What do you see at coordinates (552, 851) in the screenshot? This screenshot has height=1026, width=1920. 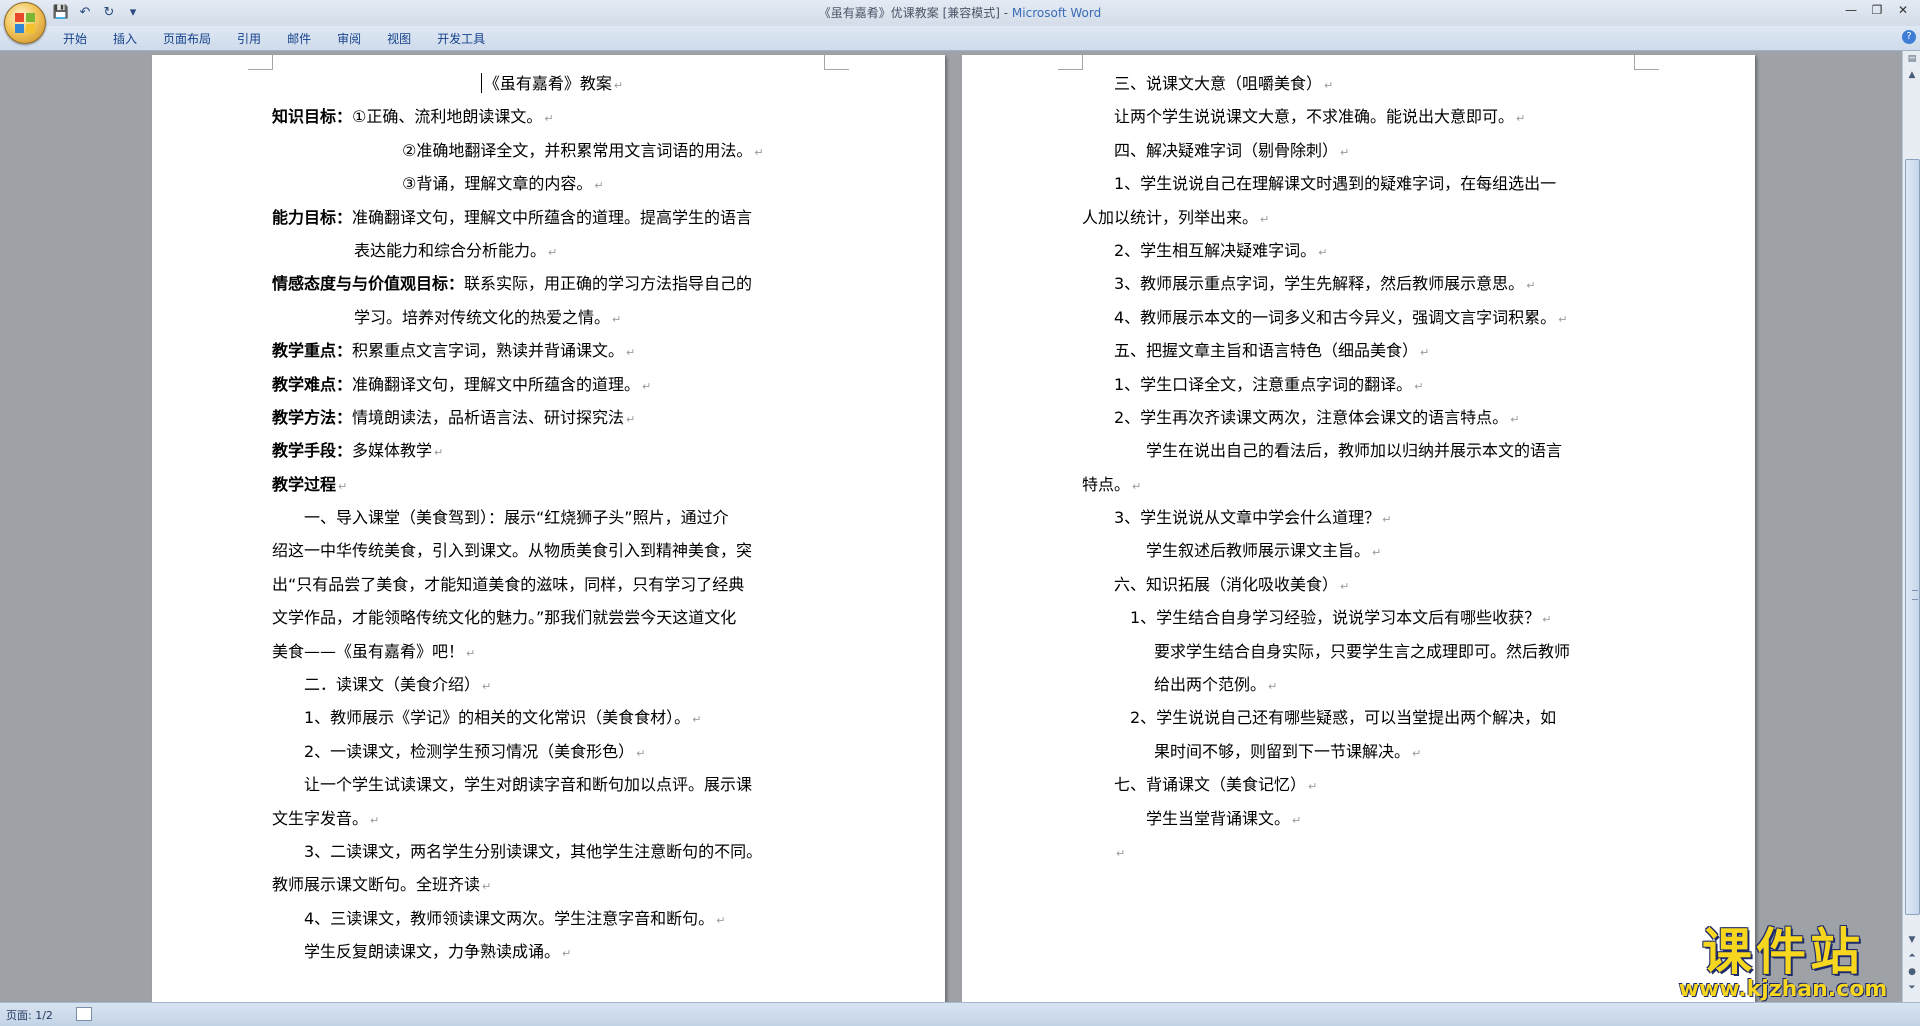 I see `paragraph-line: 3、二读课文，两名学生分别读课文，其他学生注意断句的不同。` at bounding box center [552, 851].